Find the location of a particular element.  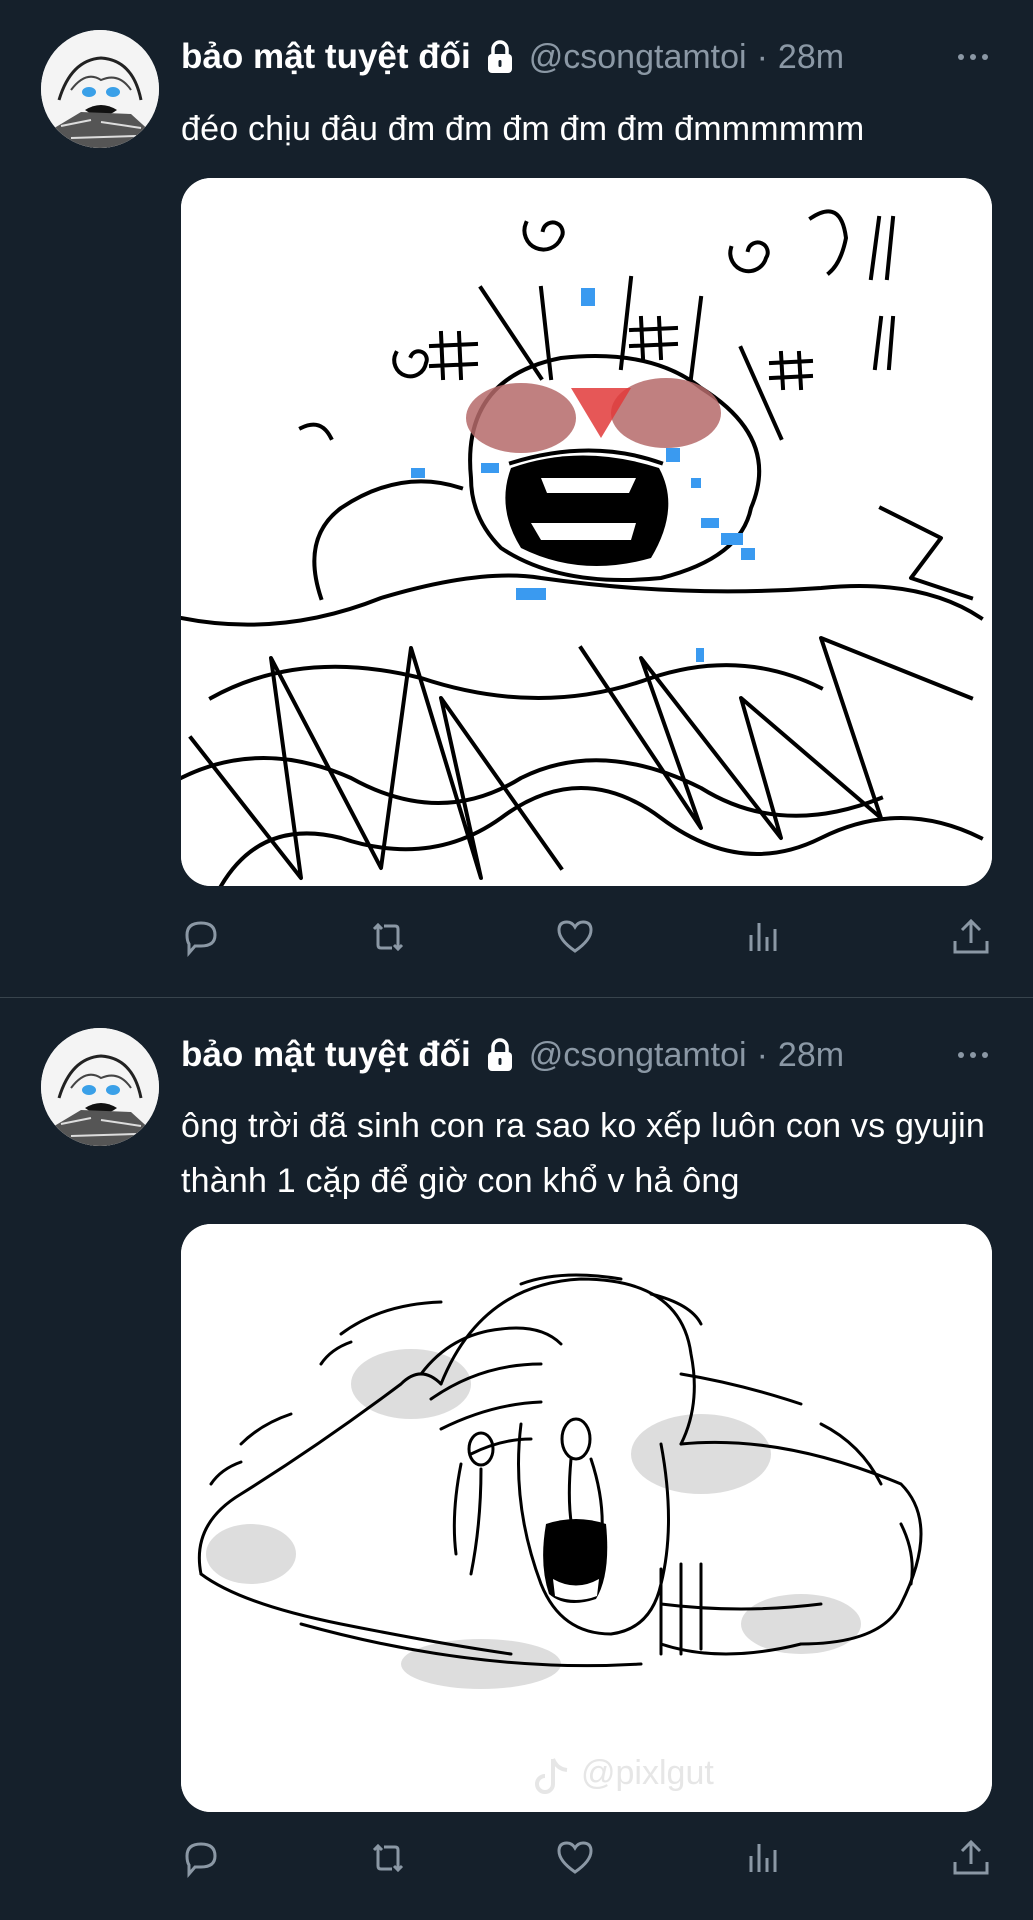

tweet-text: đéo chịu đâu đm đm đm đm đm đmmmmmm is located at coordinates (523, 129).